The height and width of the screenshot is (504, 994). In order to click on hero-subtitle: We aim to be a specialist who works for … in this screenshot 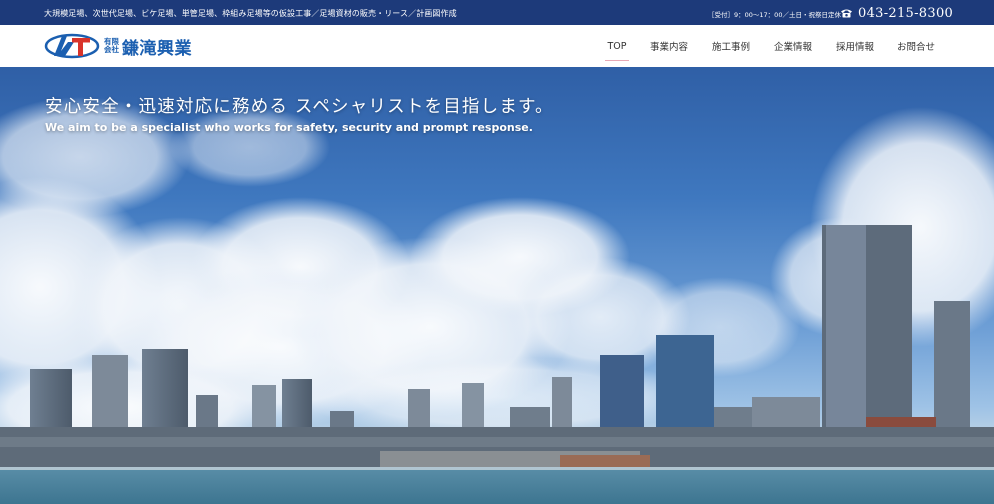, I will do `click(289, 127)`.